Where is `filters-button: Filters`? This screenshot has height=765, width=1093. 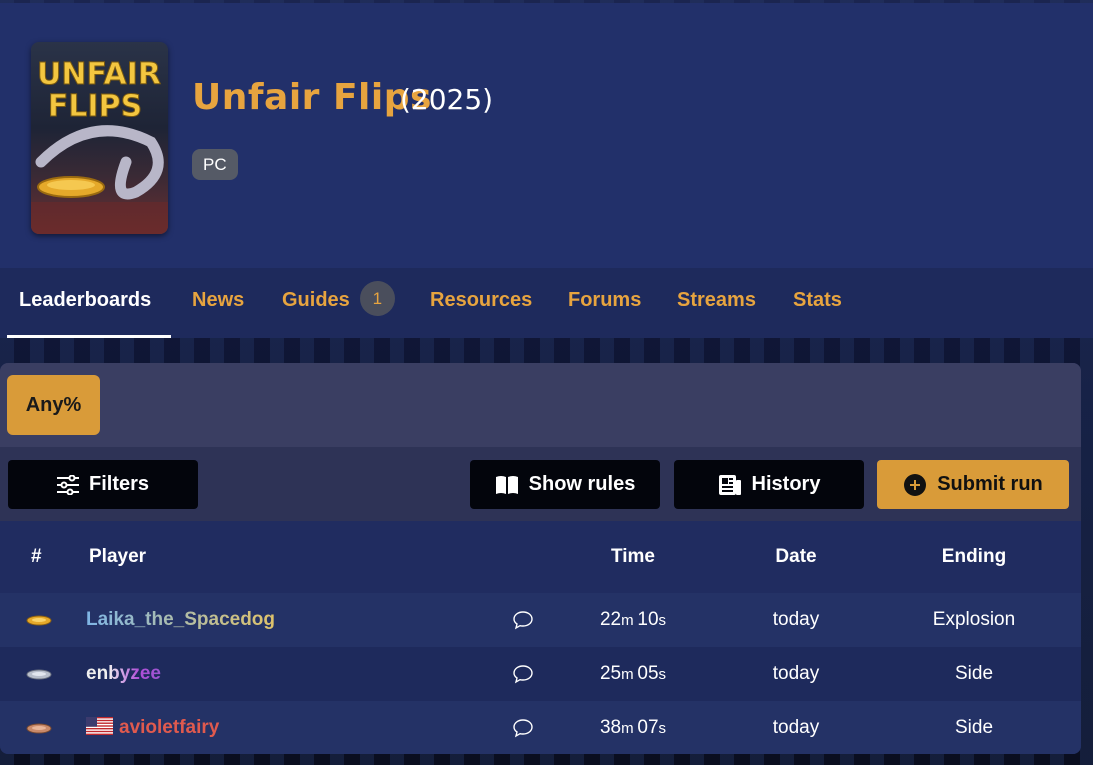
filters-button: Filters is located at coordinates (103, 484).